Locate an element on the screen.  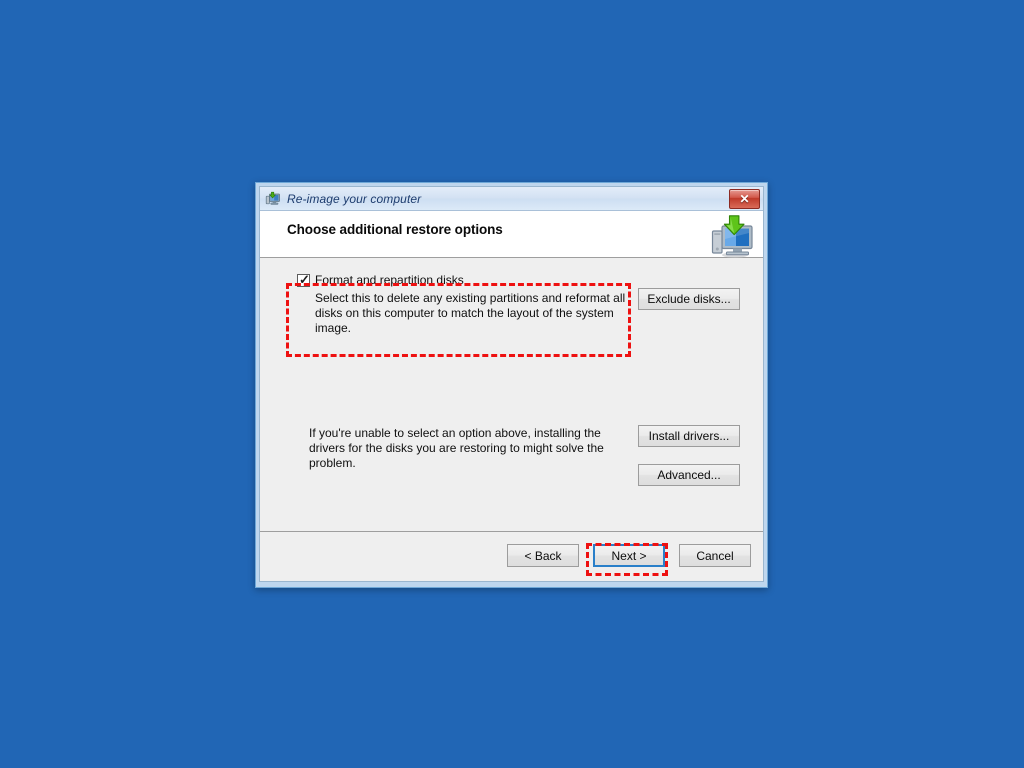
window-title: Re-image your computer is located at coordinates (354, 198).